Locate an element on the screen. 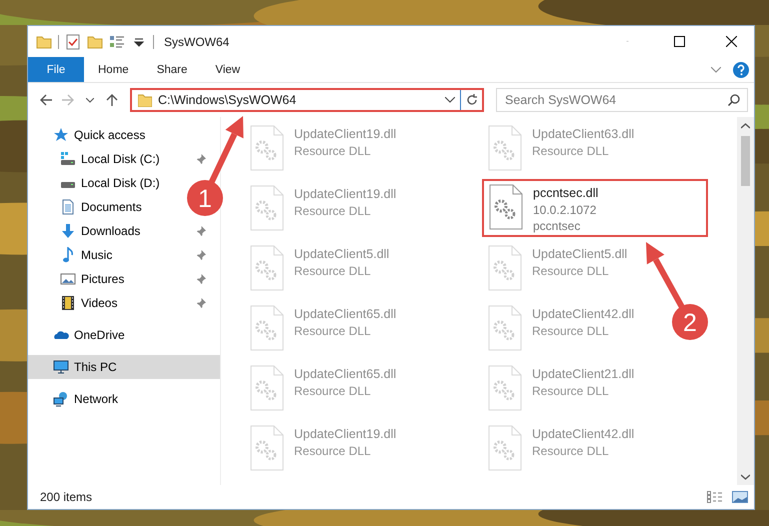 This screenshot has width=769, height=526. ribbon-tab: View is located at coordinates (227, 69).